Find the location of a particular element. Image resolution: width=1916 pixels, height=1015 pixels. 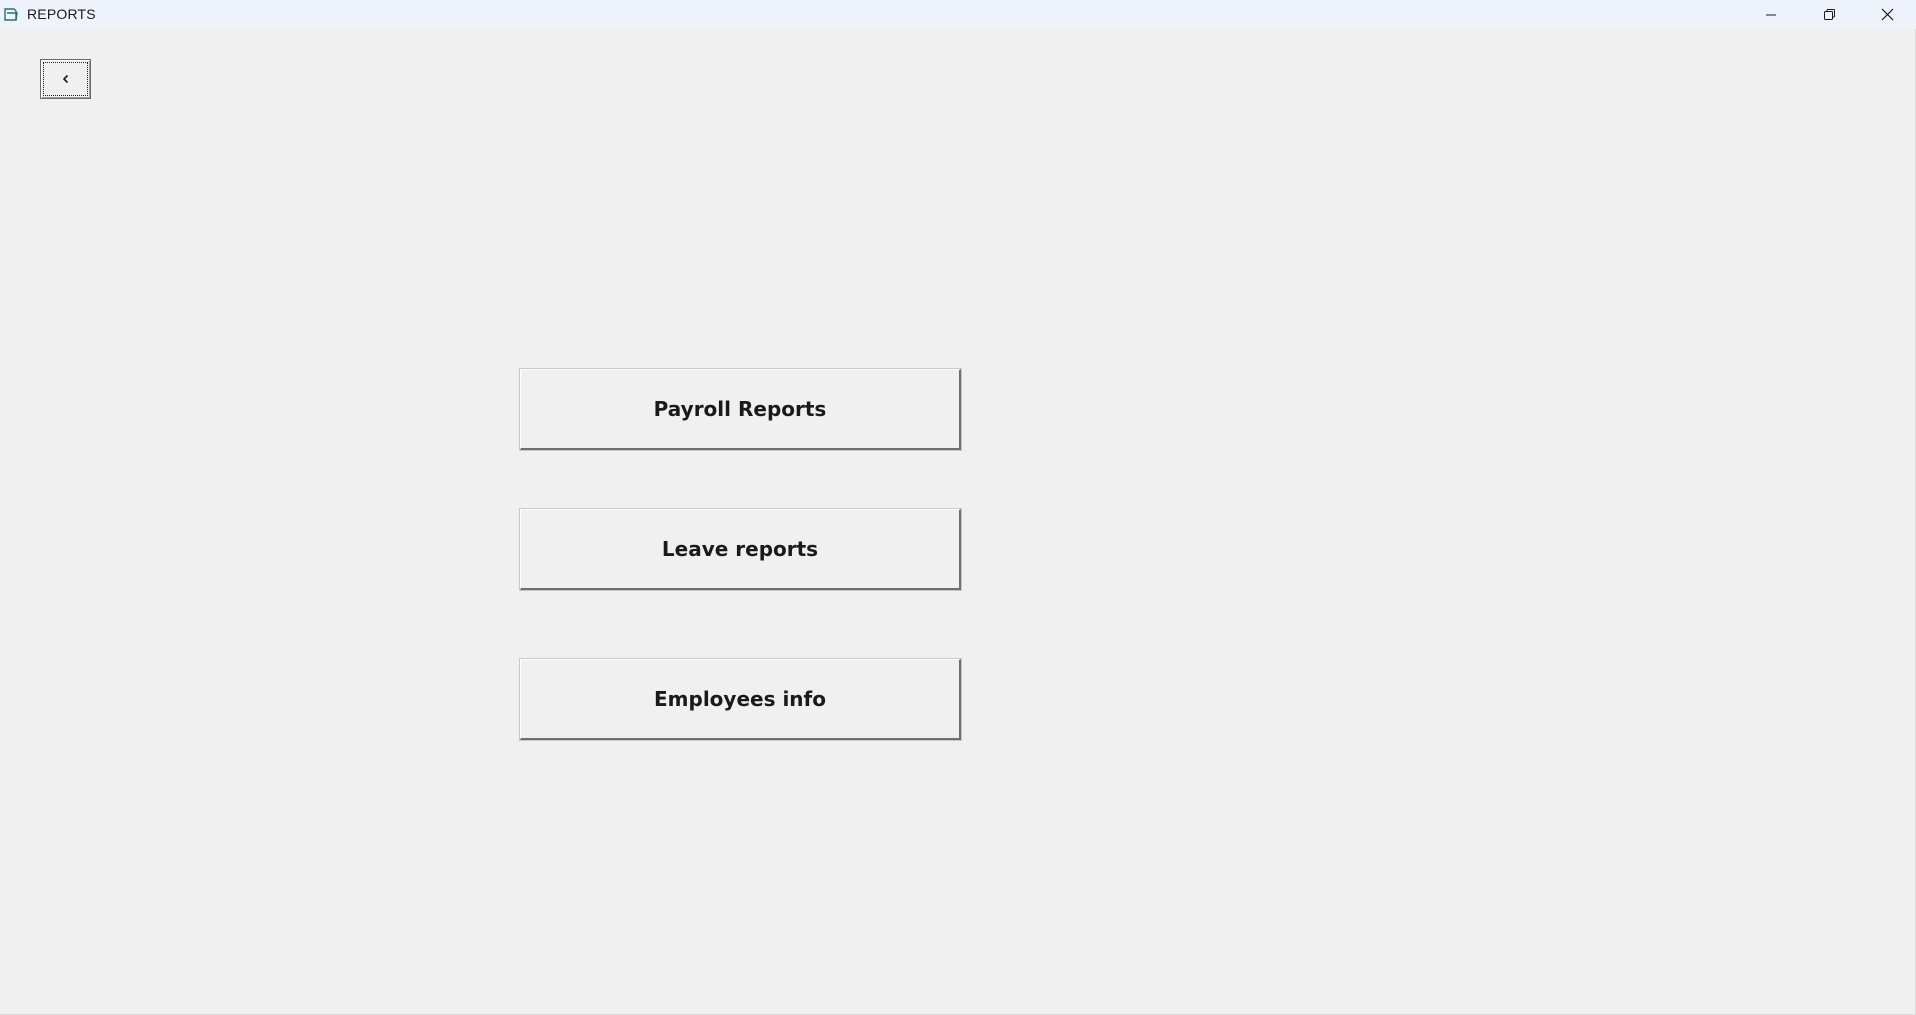

minimize-icon is located at coordinates (1771, 14).